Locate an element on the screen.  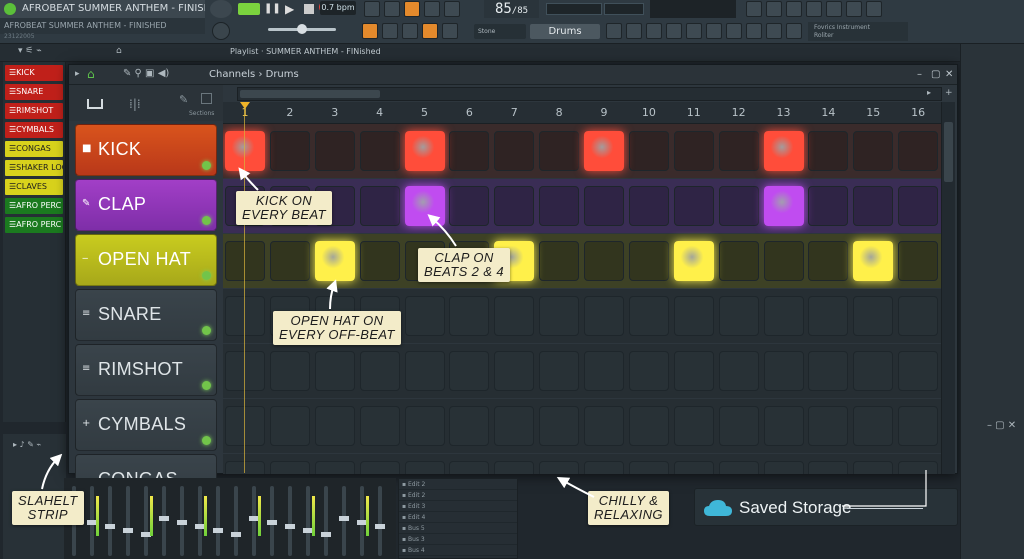
play-icon: ▶ is located at coordinates (289, 9).